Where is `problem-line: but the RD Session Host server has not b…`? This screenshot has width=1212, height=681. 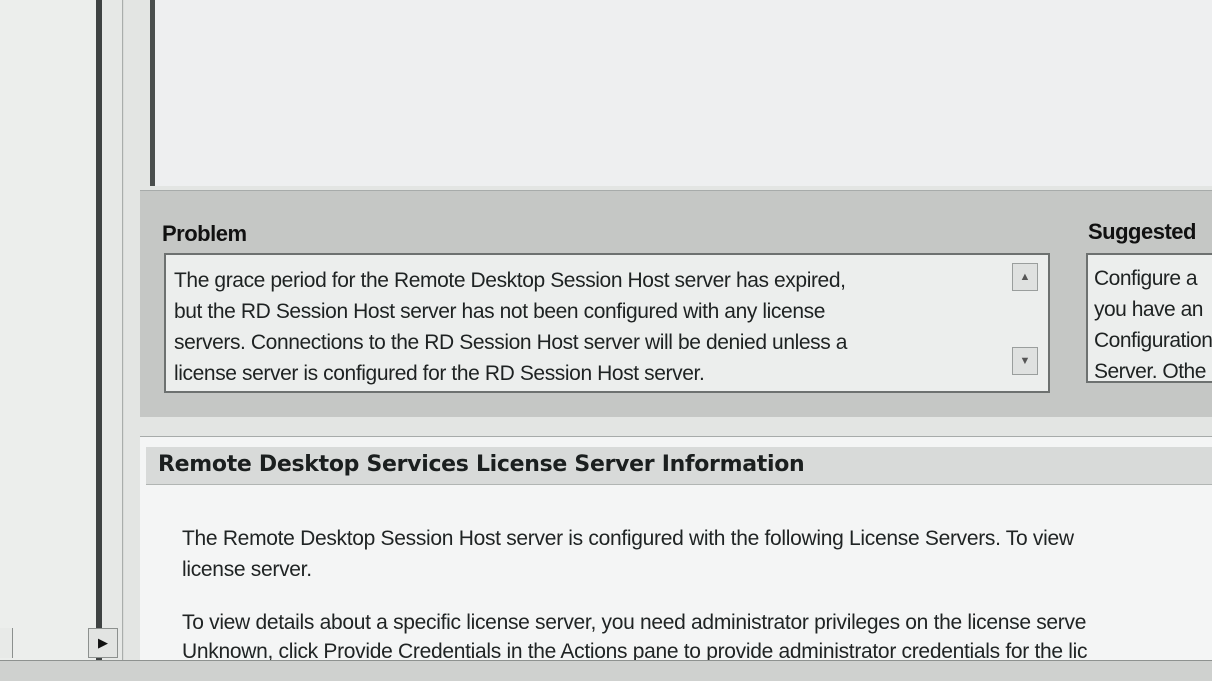 problem-line: but the RD Session Host server has not b… is located at coordinates (499, 311).